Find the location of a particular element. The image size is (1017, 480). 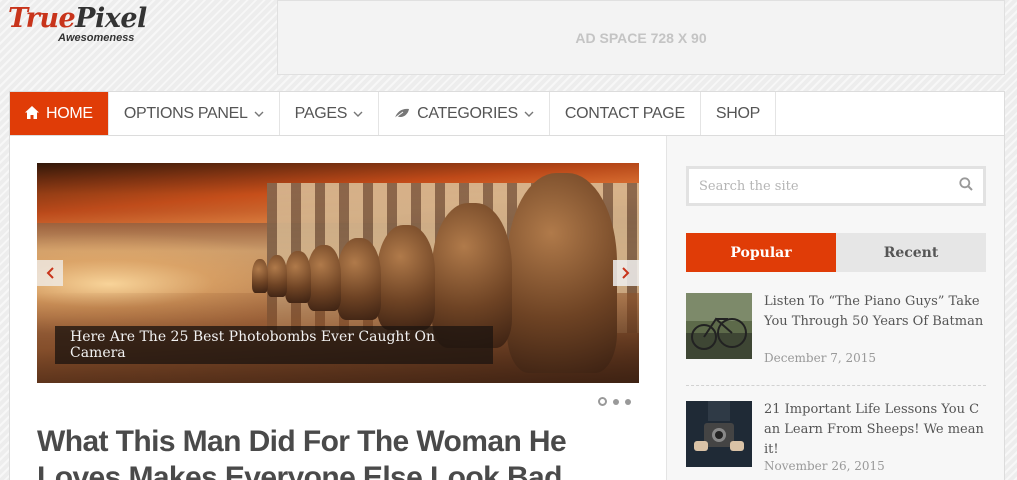

nav-options-panel: OPTIONS PANEL is located at coordinates (194, 113).